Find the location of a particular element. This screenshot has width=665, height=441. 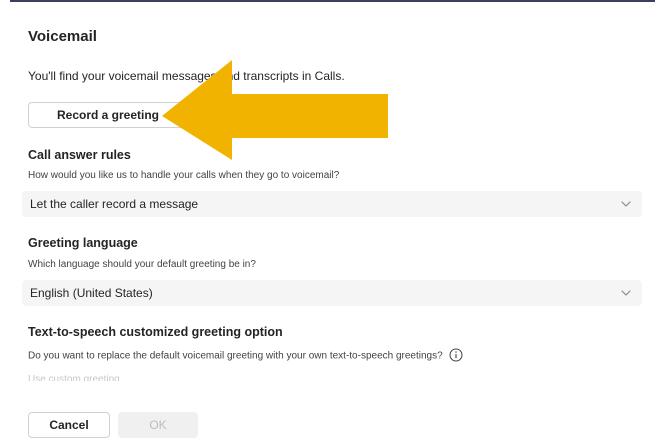

arrow-left-icon is located at coordinates (275, 110).